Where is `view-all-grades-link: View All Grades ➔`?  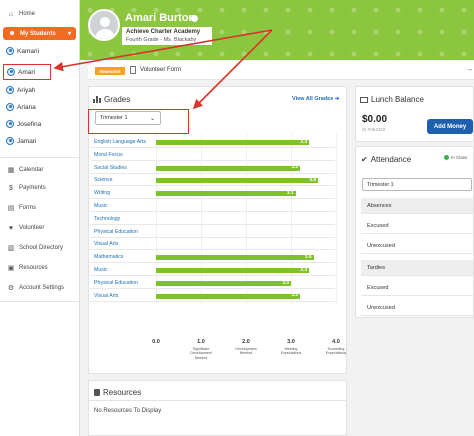 view-all-grades-link: View All Grades ➔ is located at coordinates (315, 99).